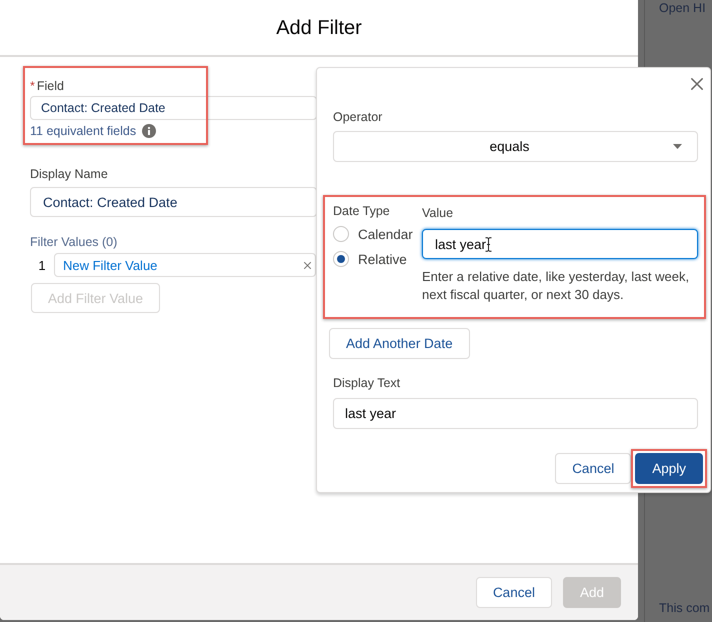 The width and height of the screenshot is (712, 622). I want to click on modal-title: Add Filter, so click(319, 28).